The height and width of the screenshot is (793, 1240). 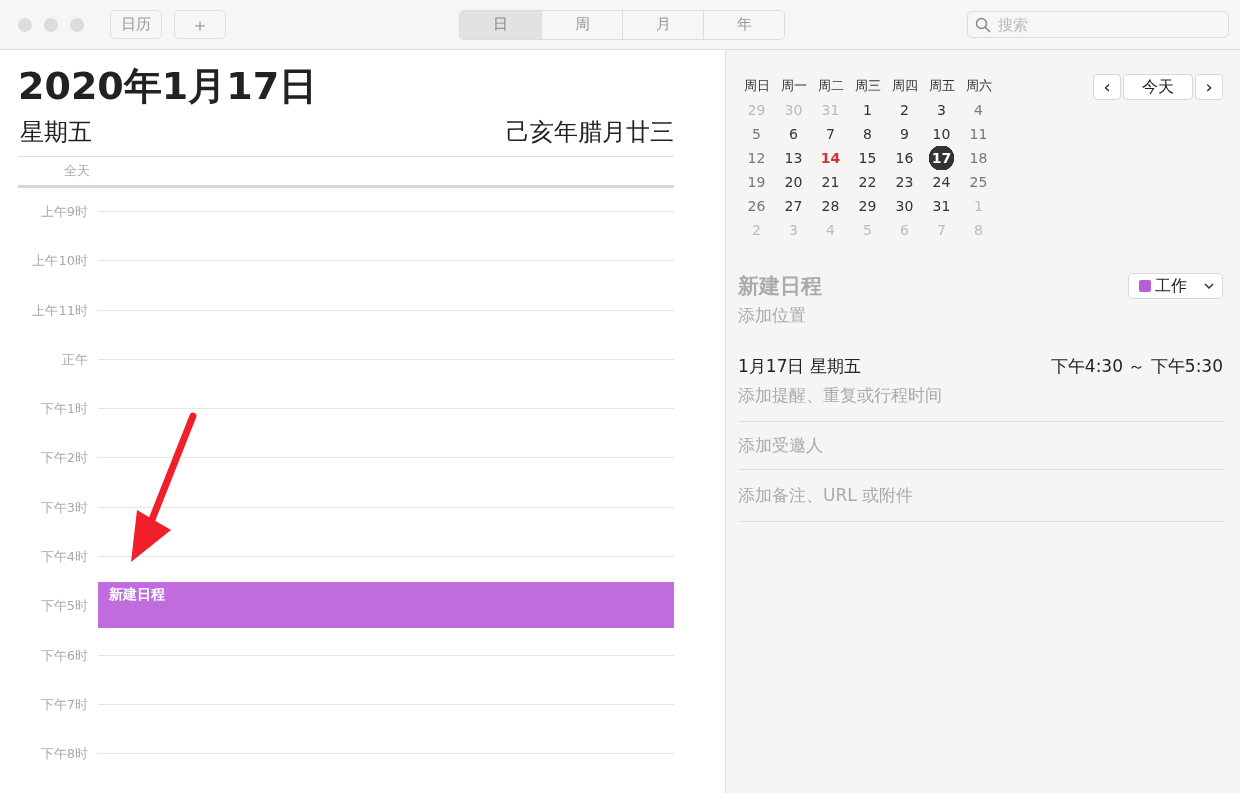 I want to click on hour-label: 上午9时, so click(x=63, y=212).